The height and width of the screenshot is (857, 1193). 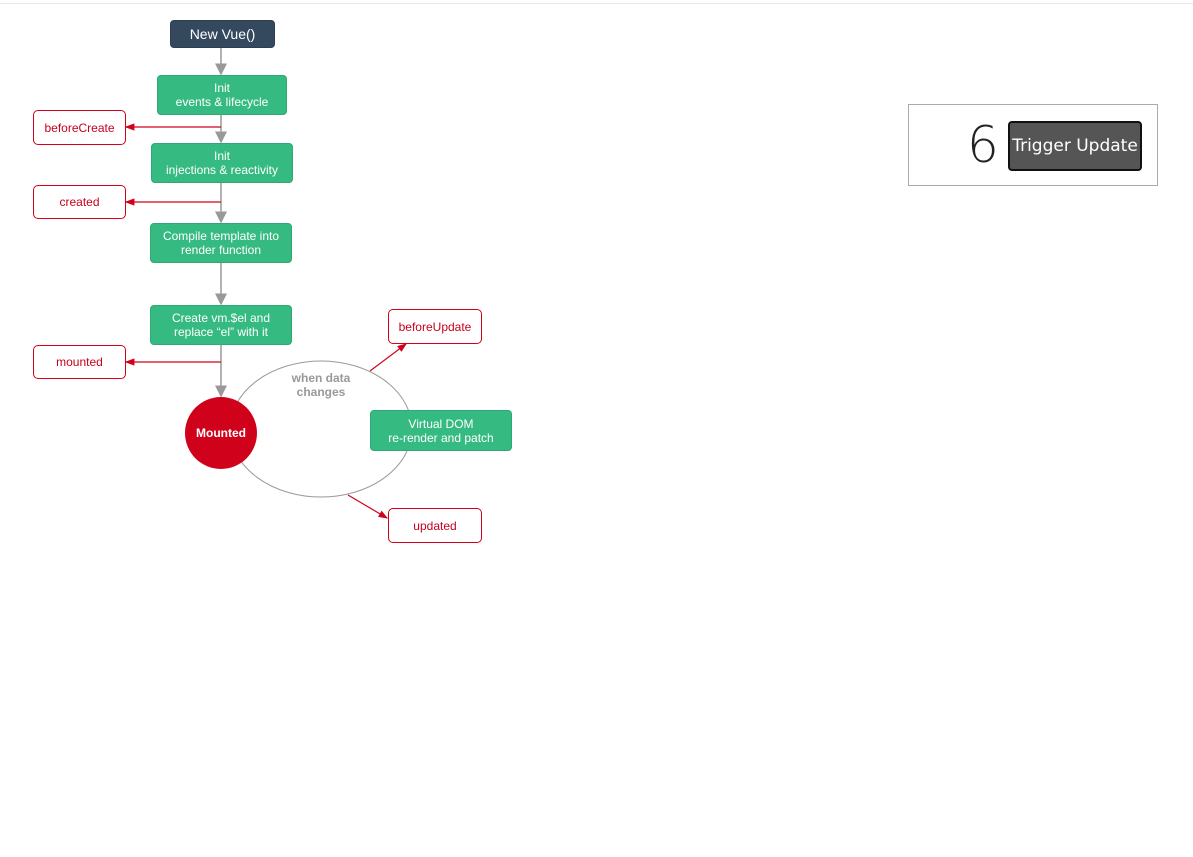 I want to click on hook-before-update: beforeUpdate, so click(x=435, y=326).